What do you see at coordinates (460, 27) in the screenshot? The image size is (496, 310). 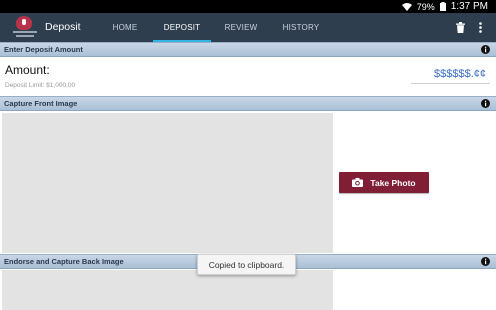 I see `trash-icon` at bounding box center [460, 27].